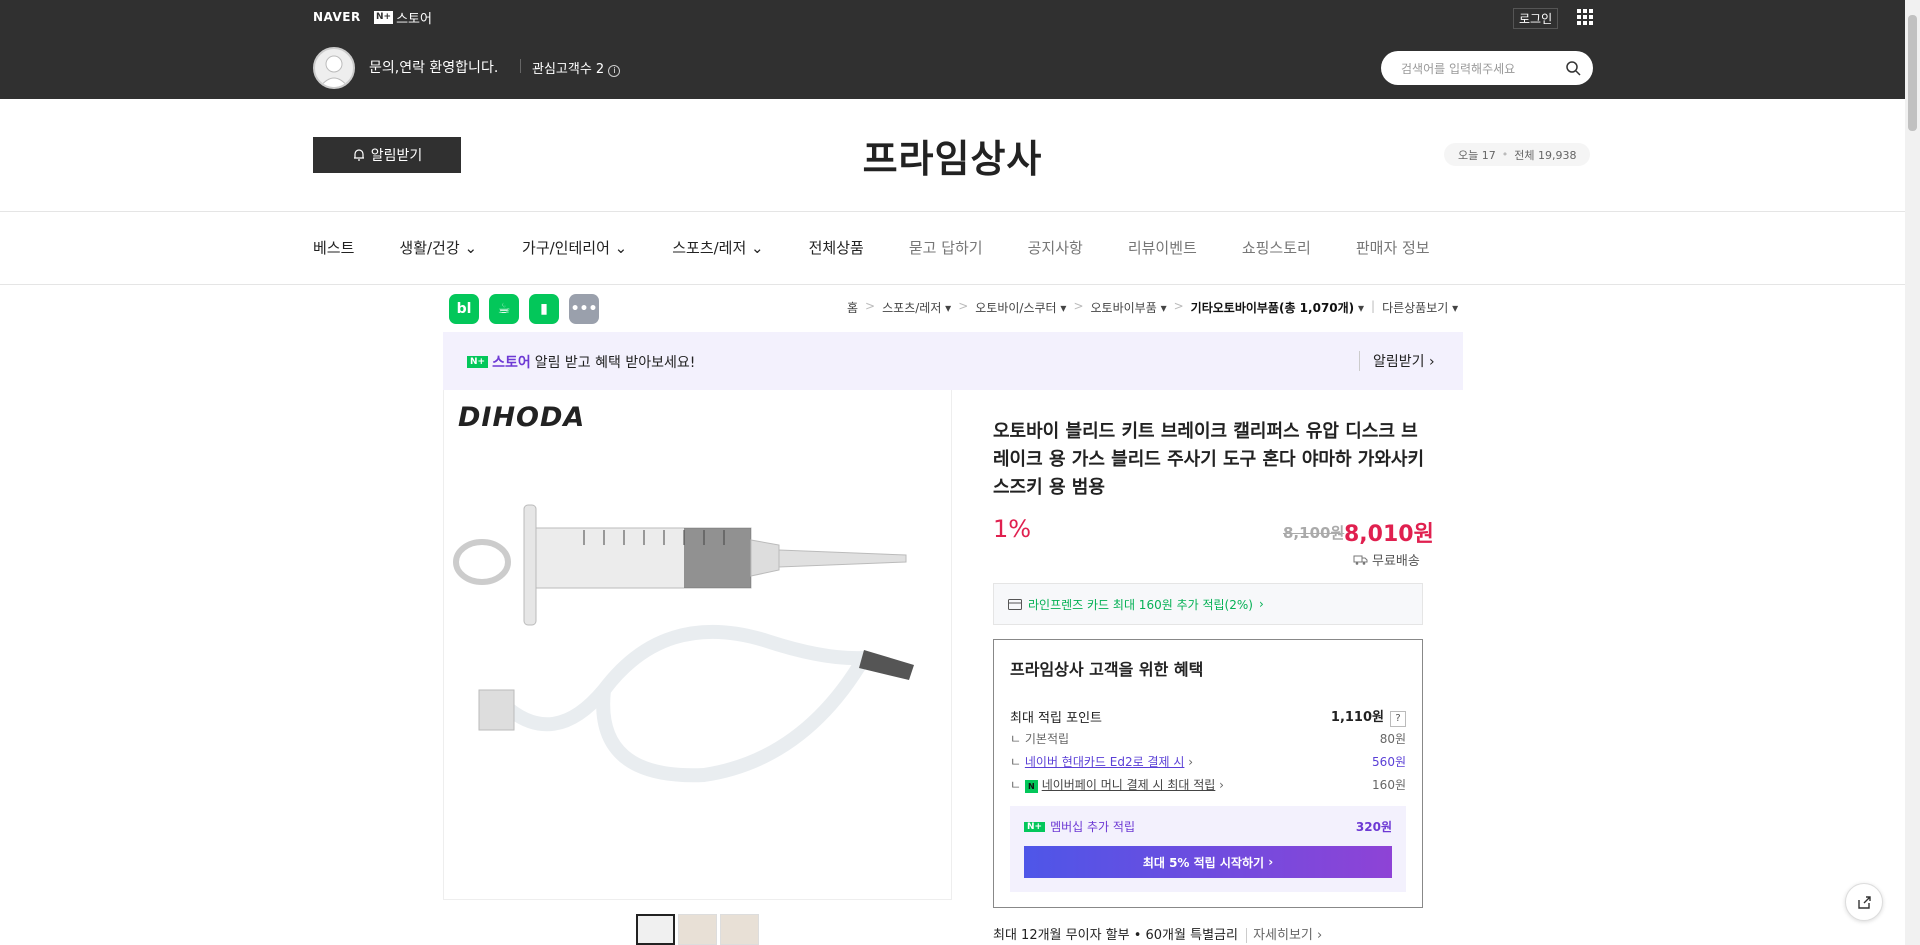  I want to click on product-image-area: DIHODA, so click(697, 645).